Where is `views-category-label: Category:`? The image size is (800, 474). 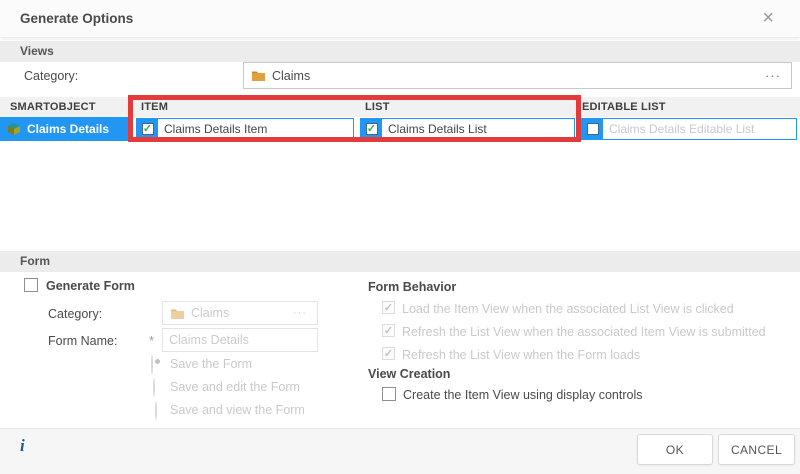
views-category-label: Category: is located at coordinates (51, 76).